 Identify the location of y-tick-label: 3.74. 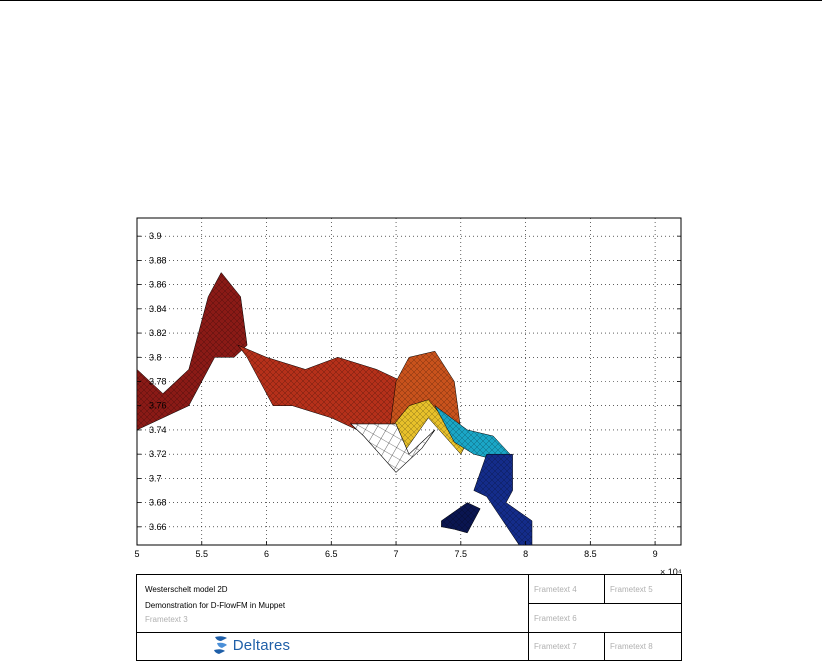
(158, 430).